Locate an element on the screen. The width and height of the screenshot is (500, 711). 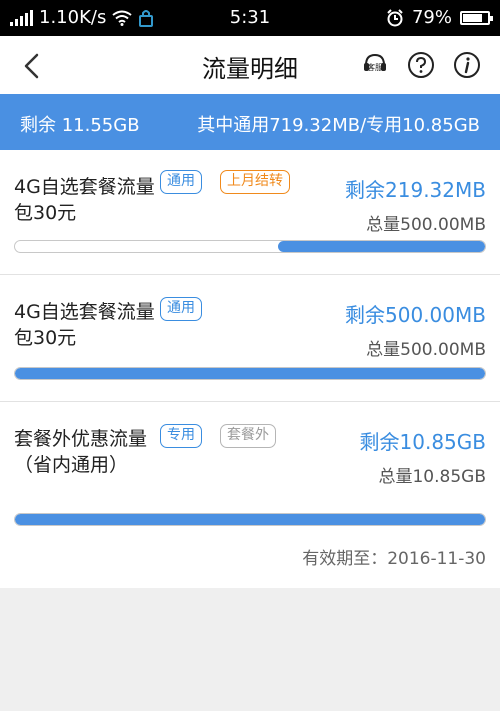
tag-carry-over: 上月结转 is located at coordinates (255, 182).